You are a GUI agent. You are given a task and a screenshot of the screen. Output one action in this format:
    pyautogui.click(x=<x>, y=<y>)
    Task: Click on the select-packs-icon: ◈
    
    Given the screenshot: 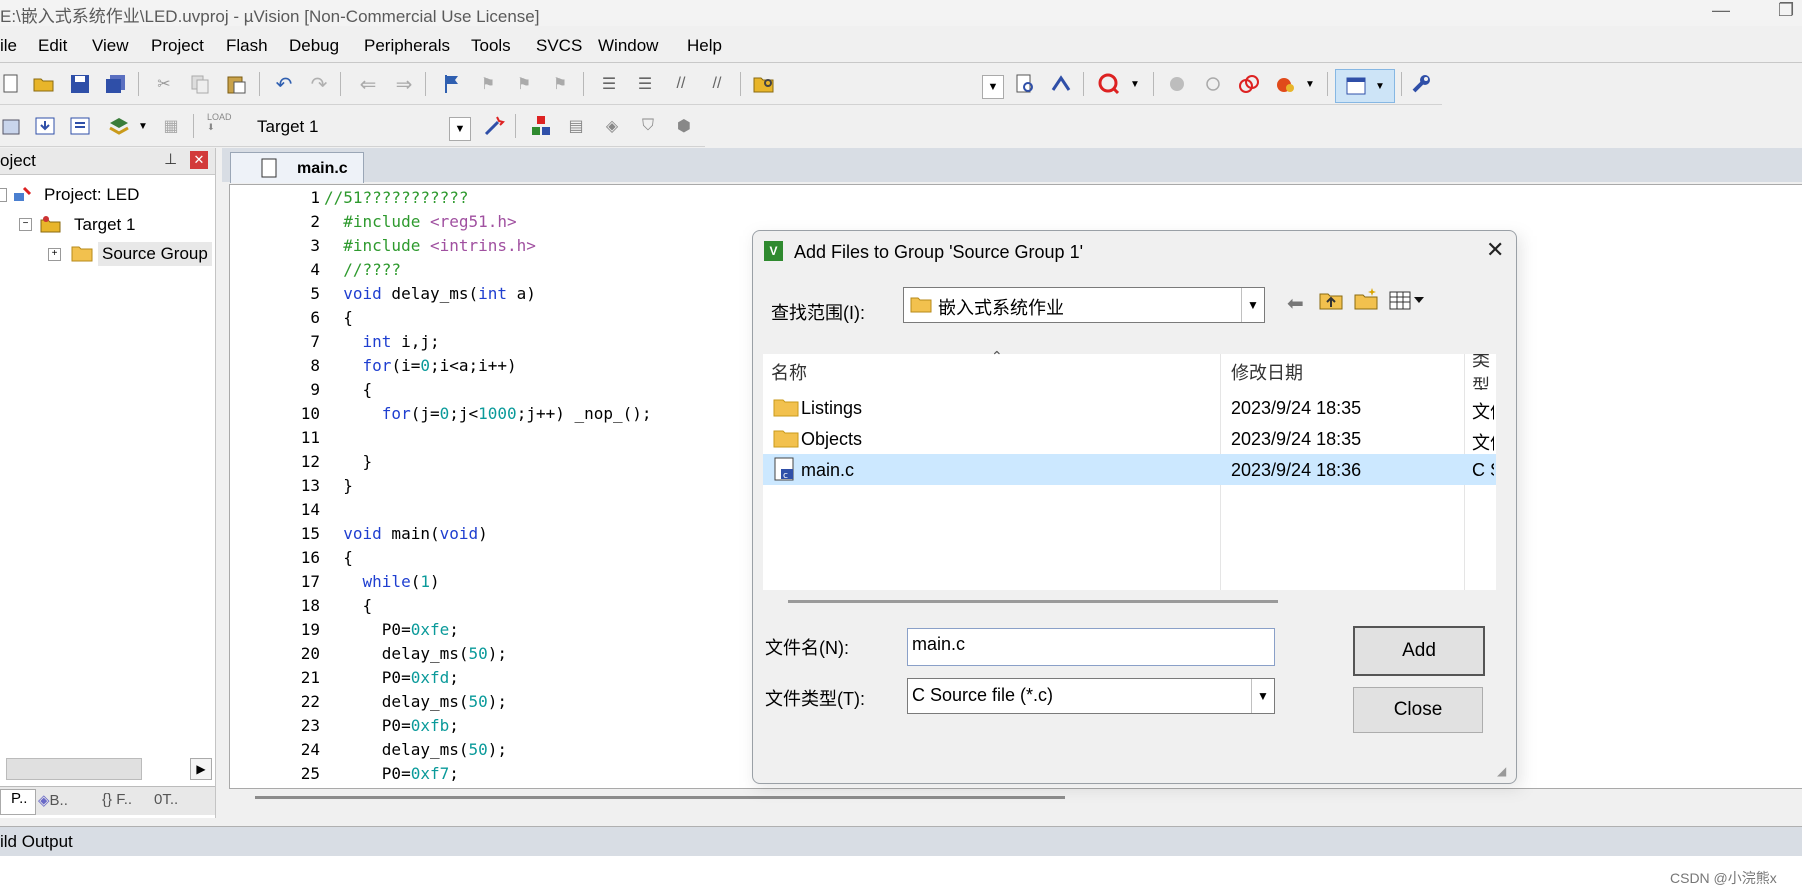 What is the action you would take?
    pyautogui.click(x=612, y=126)
    